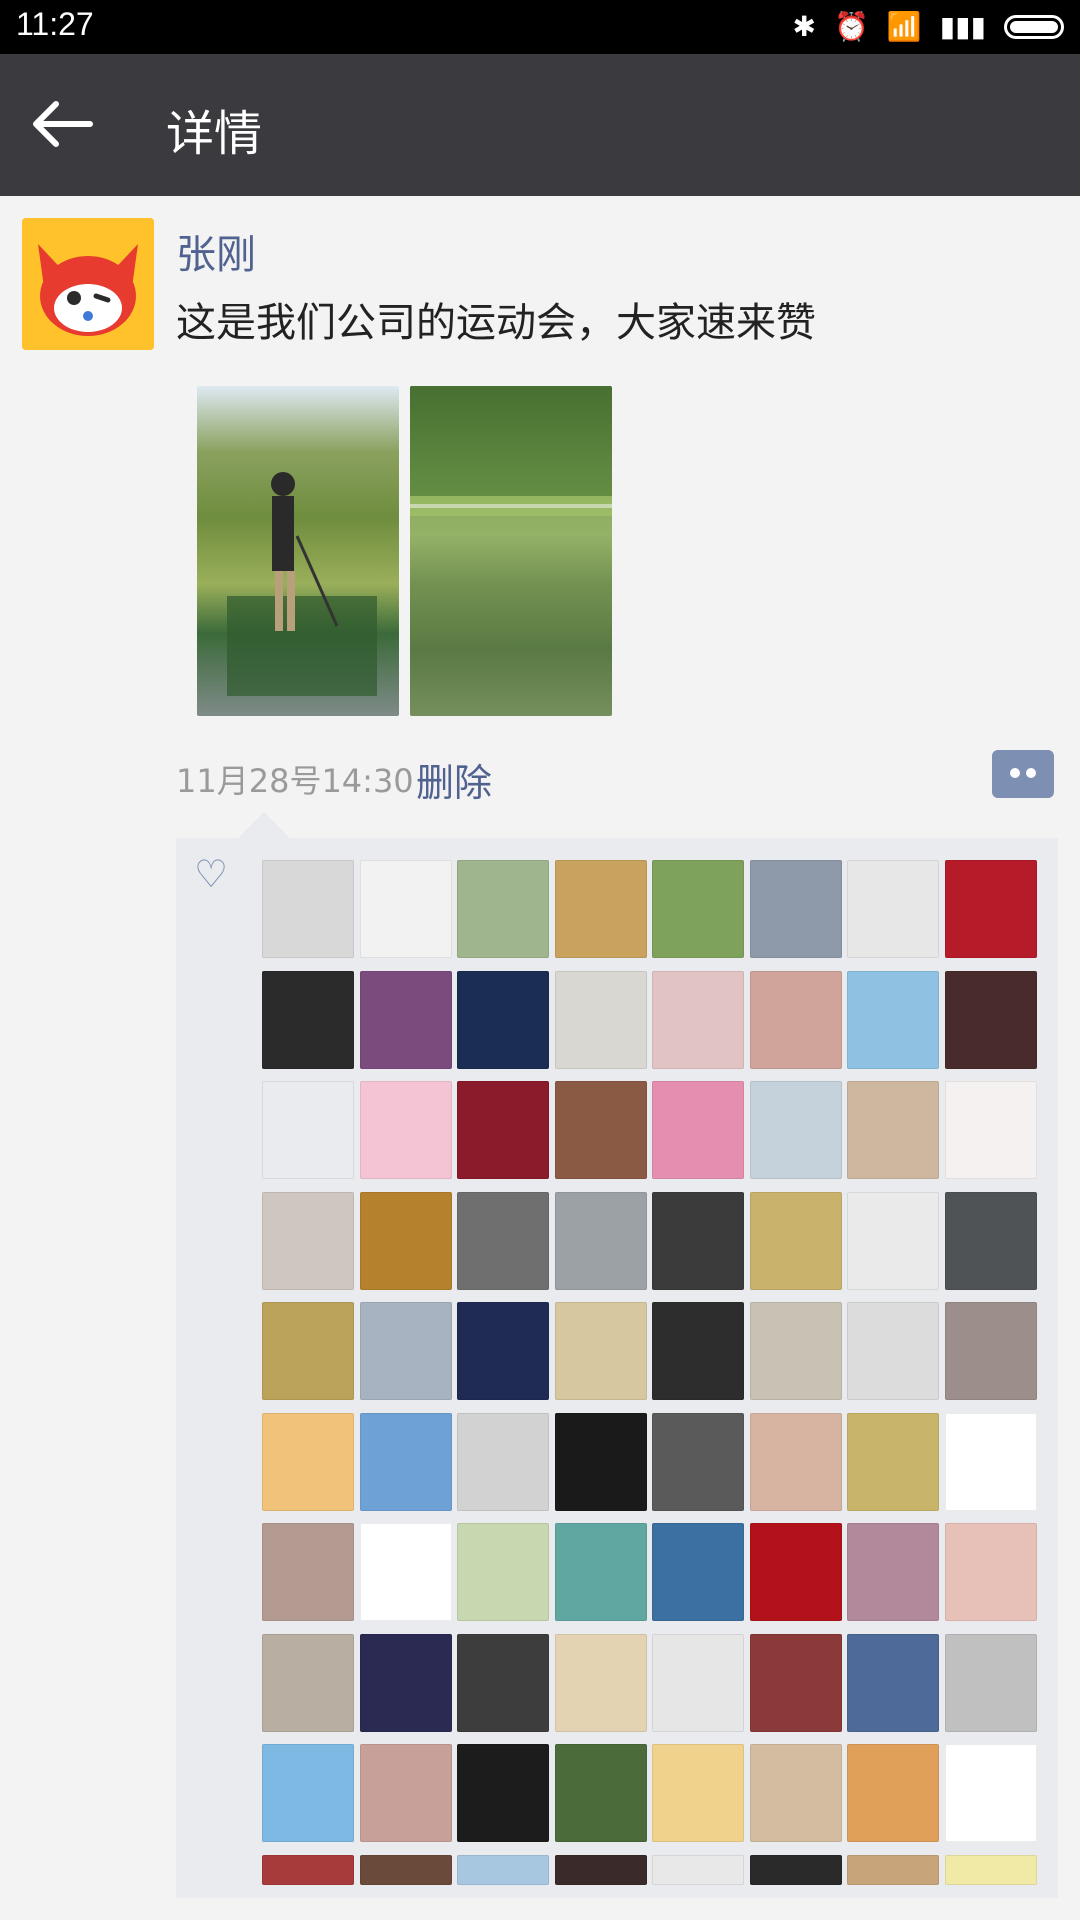 The height and width of the screenshot is (1920, 1080). Describe the element at coordinates (302, 584) in the screenshot. I see `golf-photo-icon` at that location.